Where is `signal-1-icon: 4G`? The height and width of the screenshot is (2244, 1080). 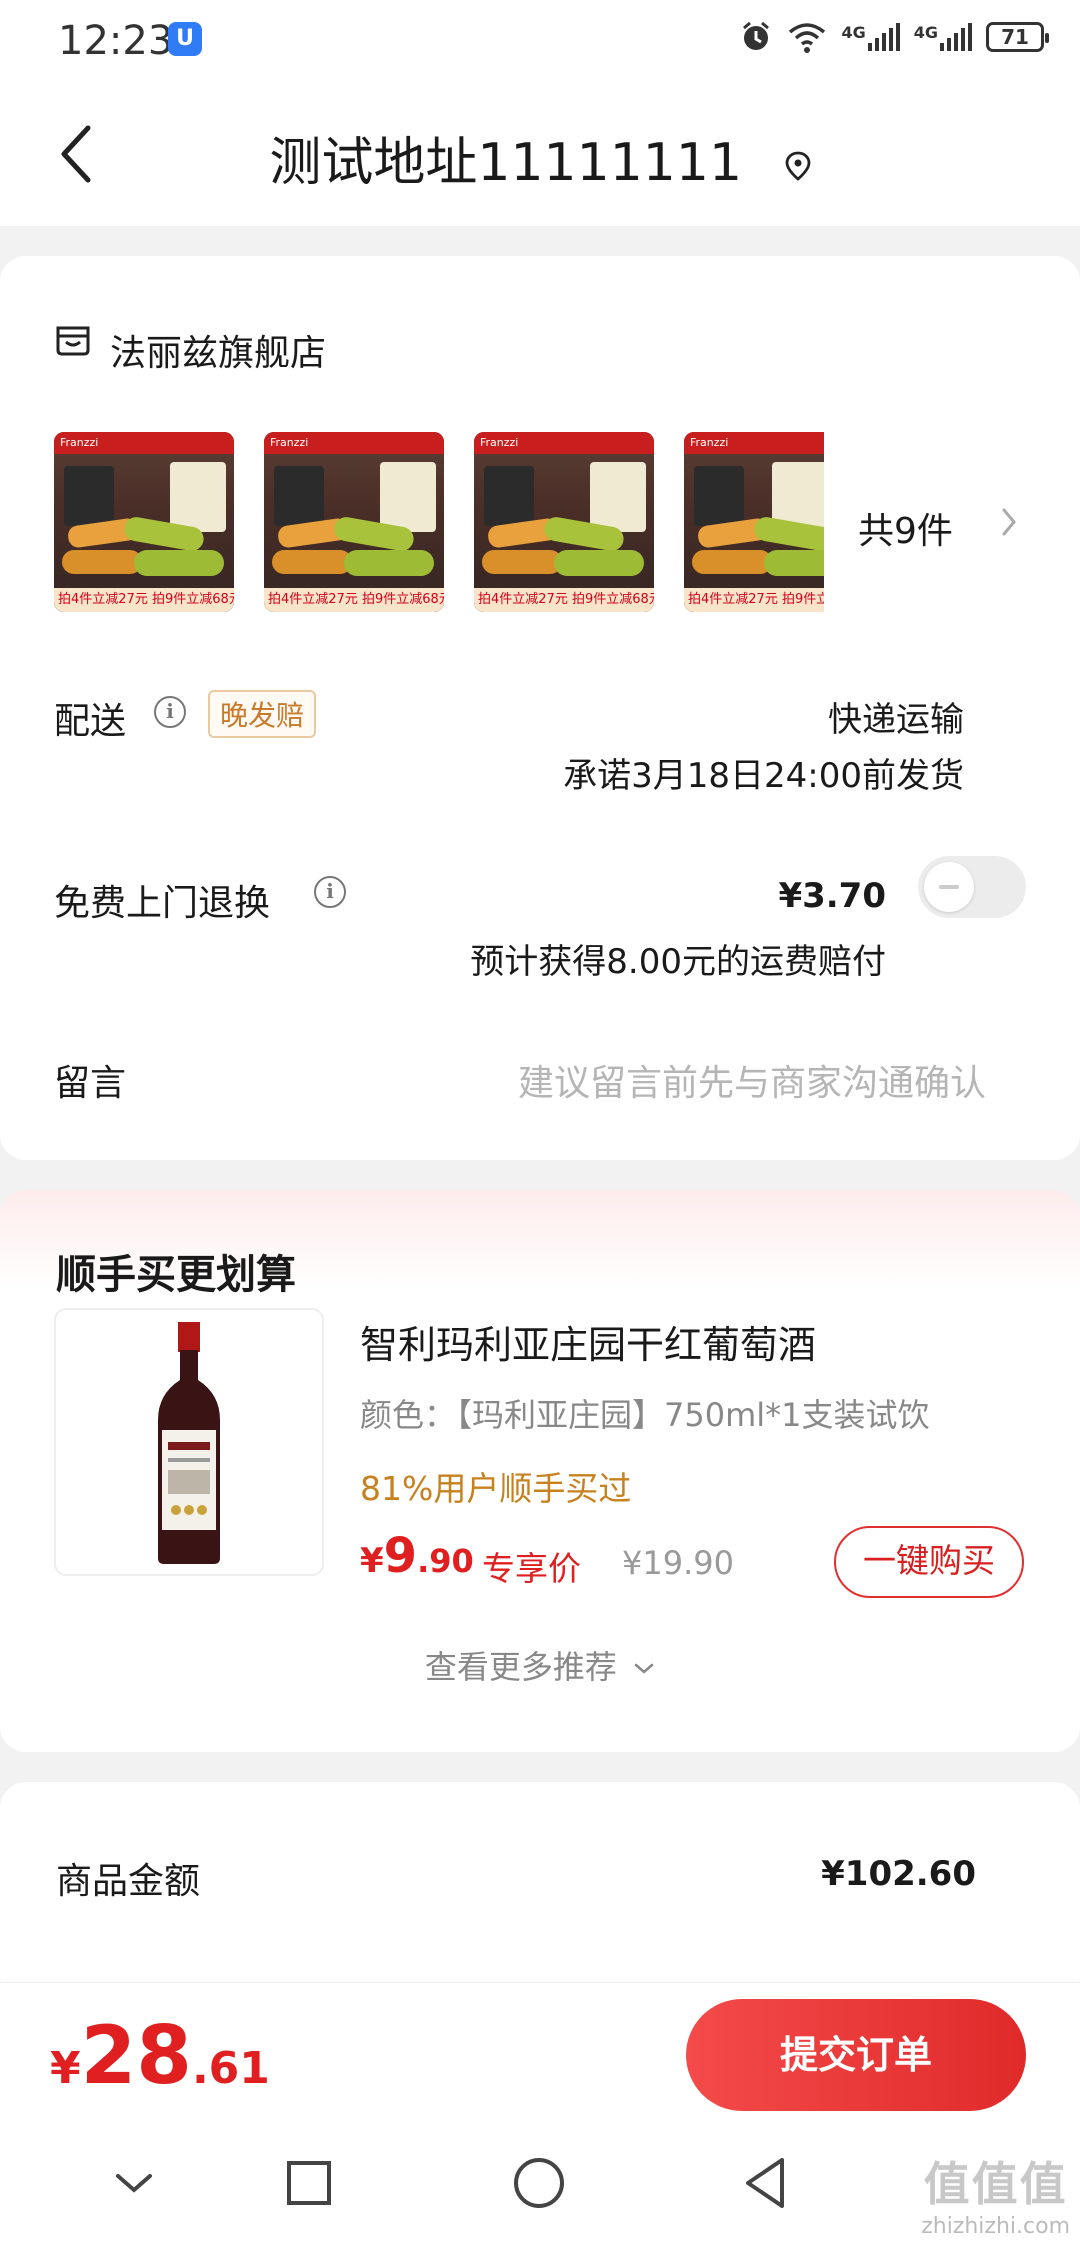 signal-1-icon: 4G is located at coordinates (870, 37).